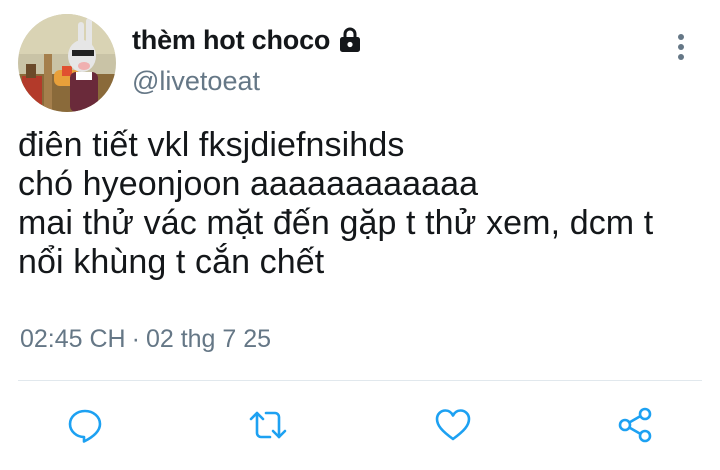 This screenshot has width=720, height=470. Describe the element at coordinates (360, 425) in the screenshot. I see `action-bar` at that location.